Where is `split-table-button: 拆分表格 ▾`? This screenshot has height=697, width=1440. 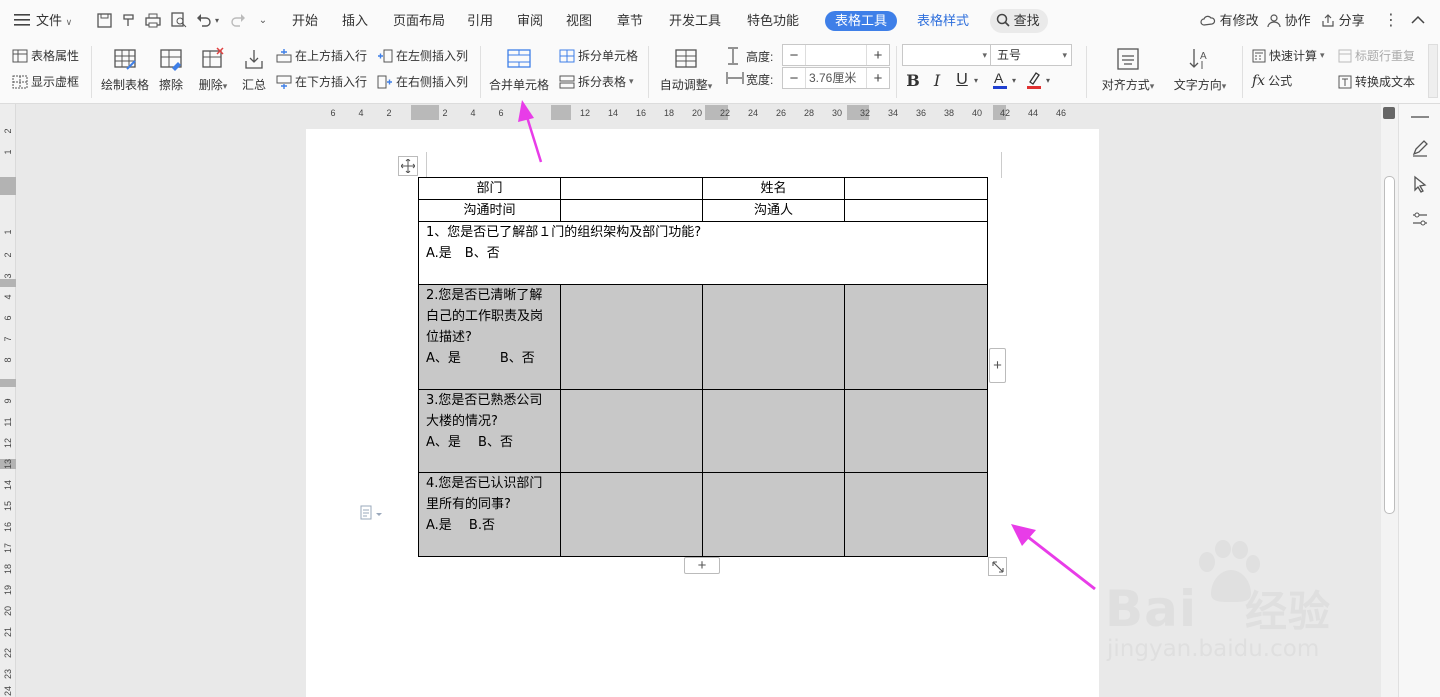
split-table-button: 拆分表格 ▾ is located at coordinates (596, 81).